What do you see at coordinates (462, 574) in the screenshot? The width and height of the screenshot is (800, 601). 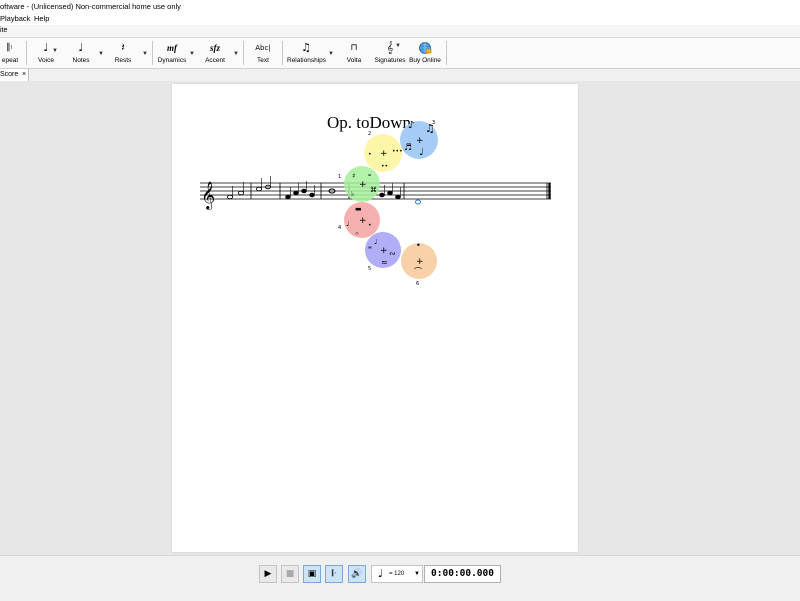 I see `time-display: 0:00:00.000` at bounding box center [462, 574].